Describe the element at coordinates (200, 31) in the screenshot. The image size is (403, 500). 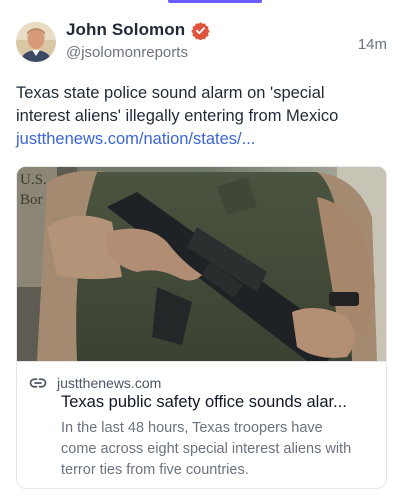
I see `verified-badge-icon` at that location.